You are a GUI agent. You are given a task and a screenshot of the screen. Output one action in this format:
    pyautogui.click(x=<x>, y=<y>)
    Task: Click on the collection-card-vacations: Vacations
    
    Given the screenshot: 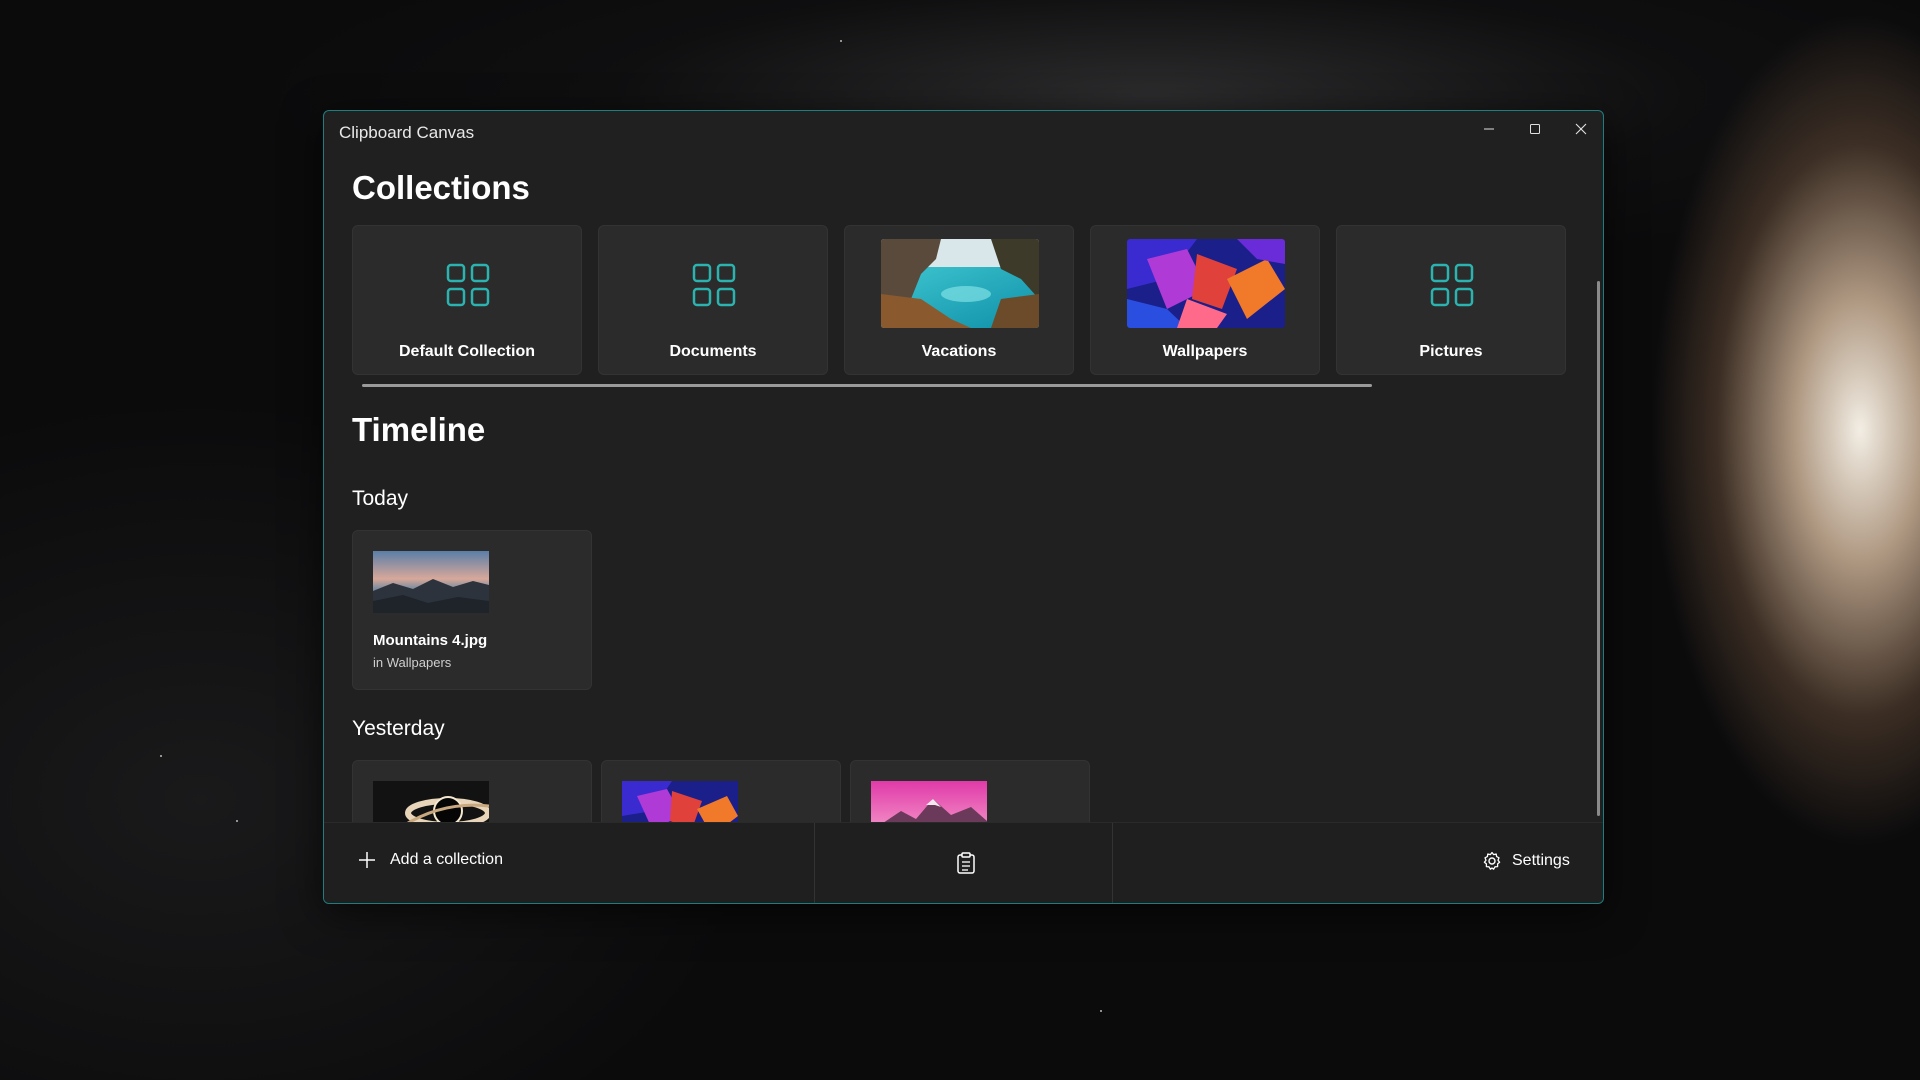 What is the action you would take?
    pyautogui.click(x=959, y=300)
    